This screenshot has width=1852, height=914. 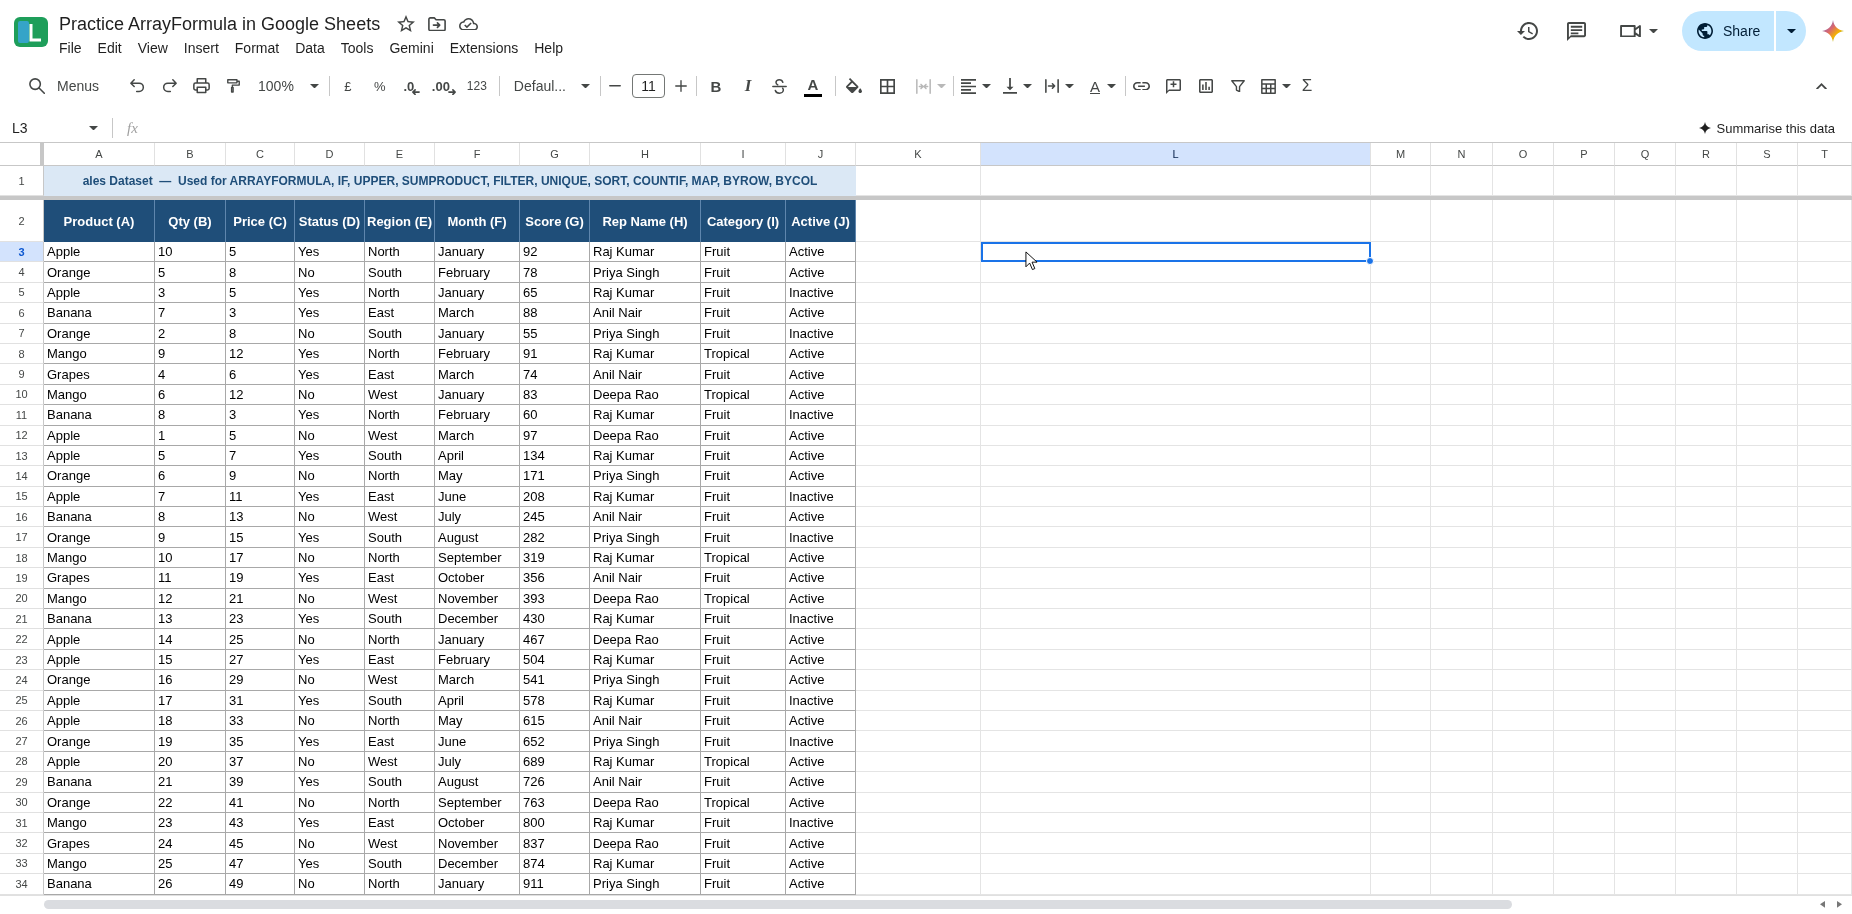 What do you see at coordinates (615, 86) in the screenshot?
I see `minus-icon` at bounding box center [615, 86].